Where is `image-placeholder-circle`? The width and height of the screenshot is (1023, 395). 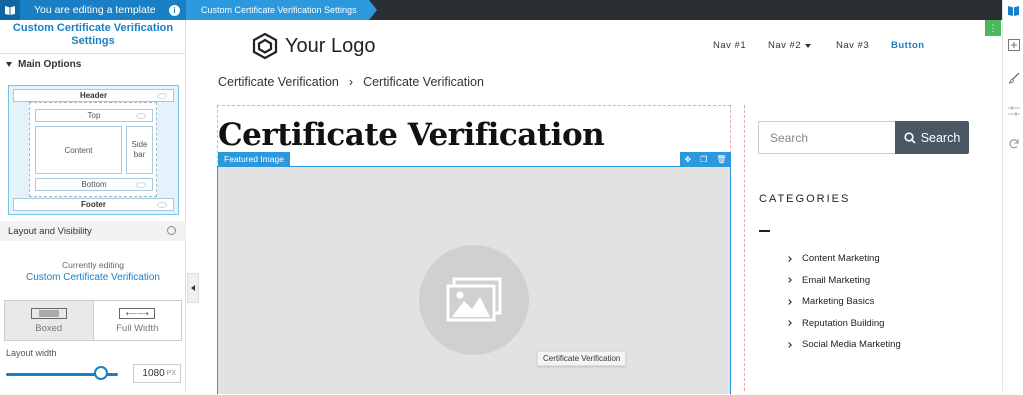
image-placeholder-circle is located at coordinates (474, 300).